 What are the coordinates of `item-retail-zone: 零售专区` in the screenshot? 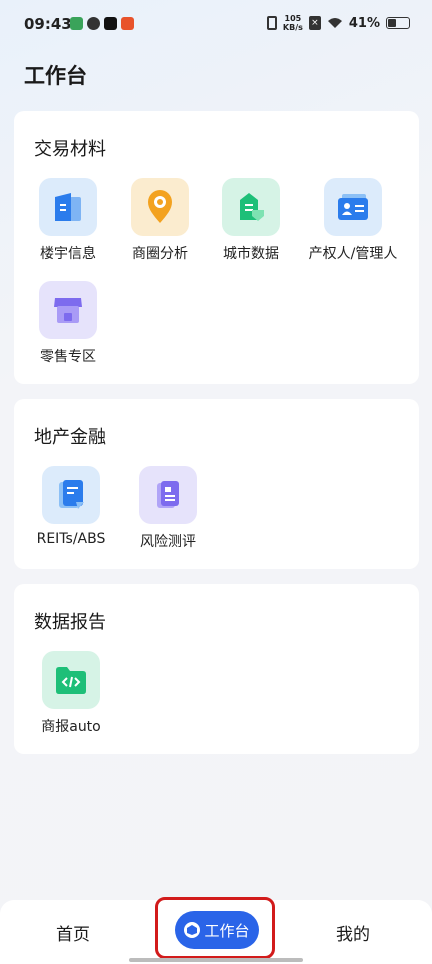 It's located at (68, 323).